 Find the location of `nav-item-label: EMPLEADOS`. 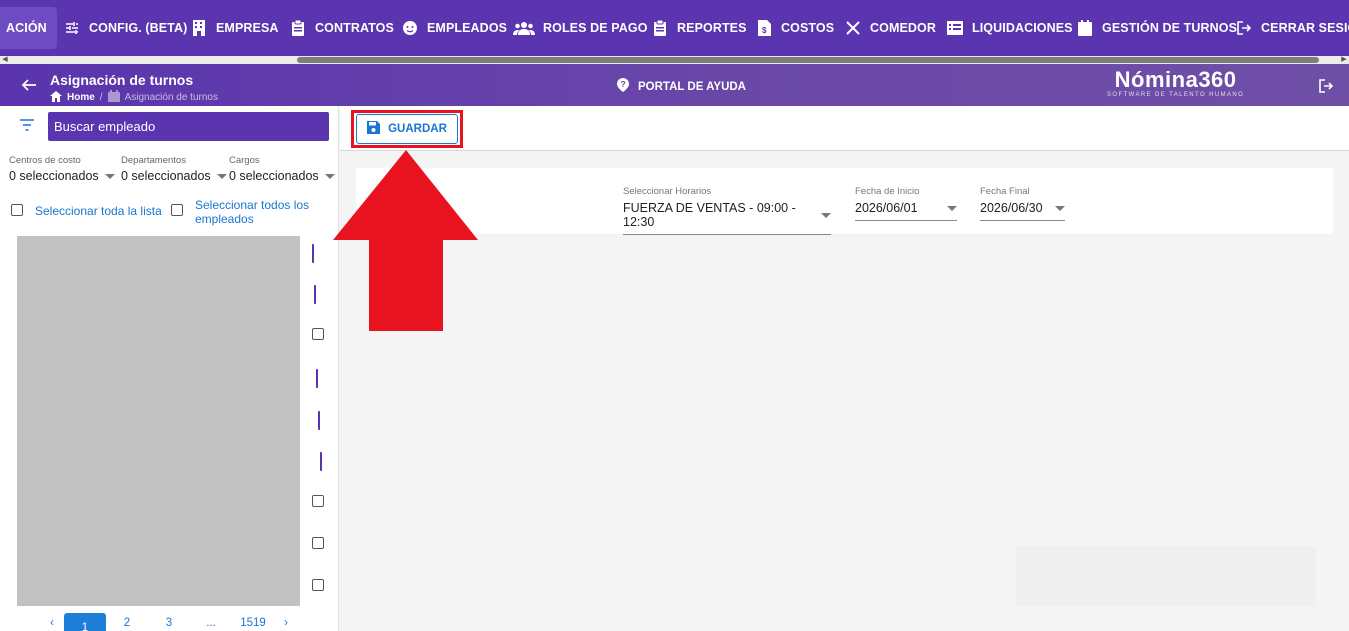

nav-item-label: EMPLEADOS is located at coordinates (467, 28).